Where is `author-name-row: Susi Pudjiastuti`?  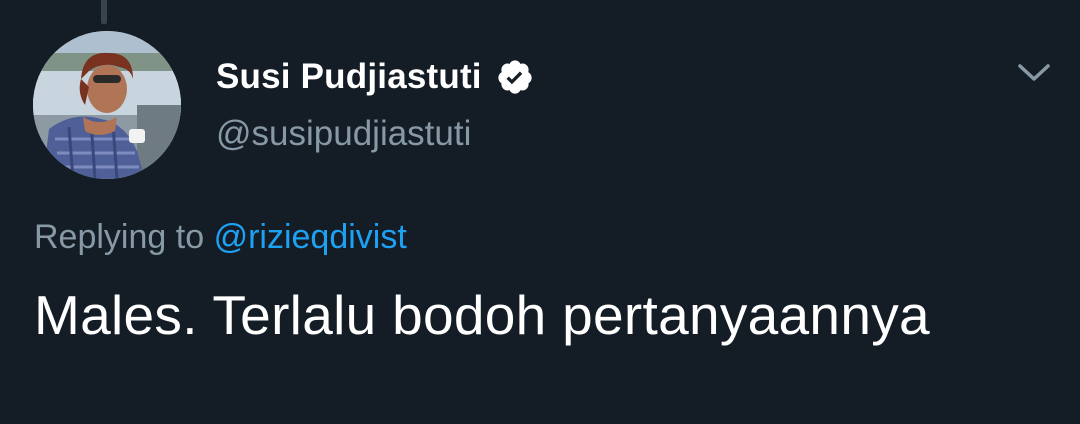 author-name-row: Susi Pudjiastuti is located at coordinates (375, 77).